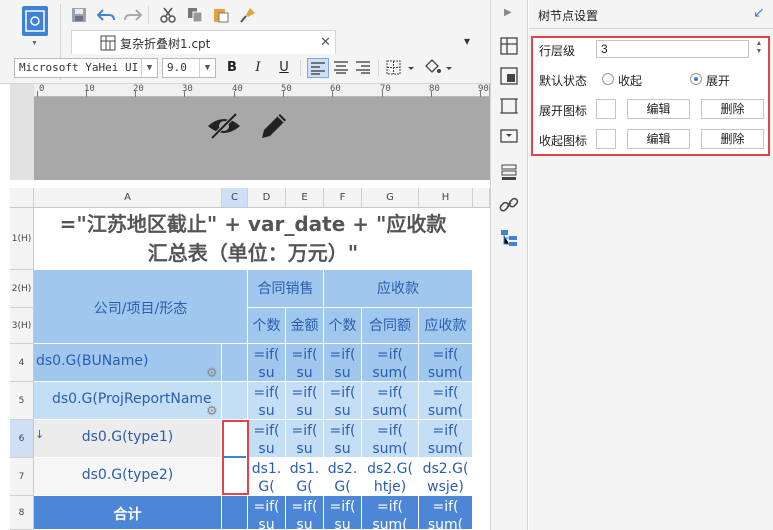  What do you see at coordinates (509, 106) in the screenshot?
I see `cell-style-icon` at bounding box center [509, 106].